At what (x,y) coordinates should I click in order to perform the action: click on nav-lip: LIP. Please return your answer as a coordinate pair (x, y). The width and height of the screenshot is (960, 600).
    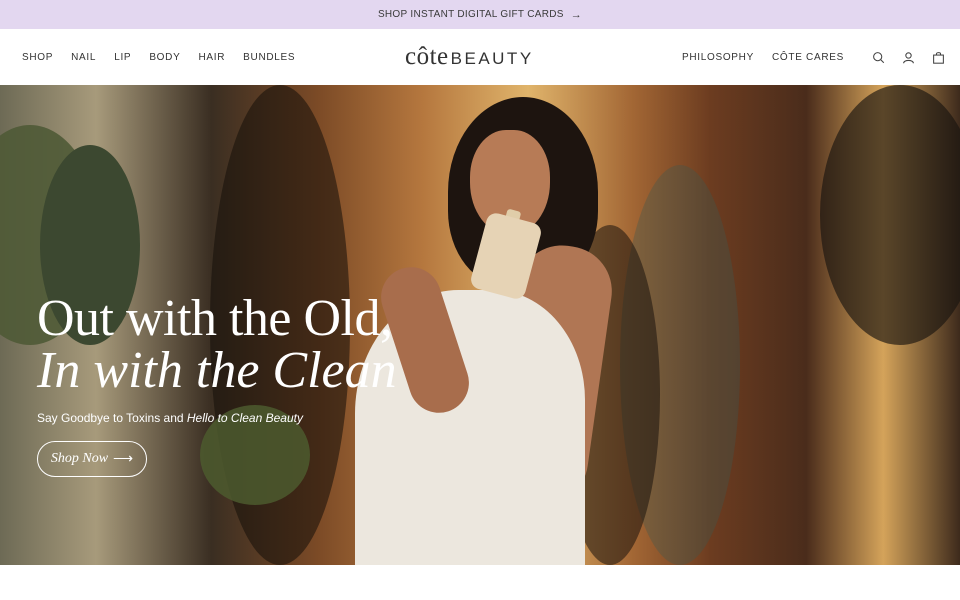
    Looking at the image, I should click on (122, 57).